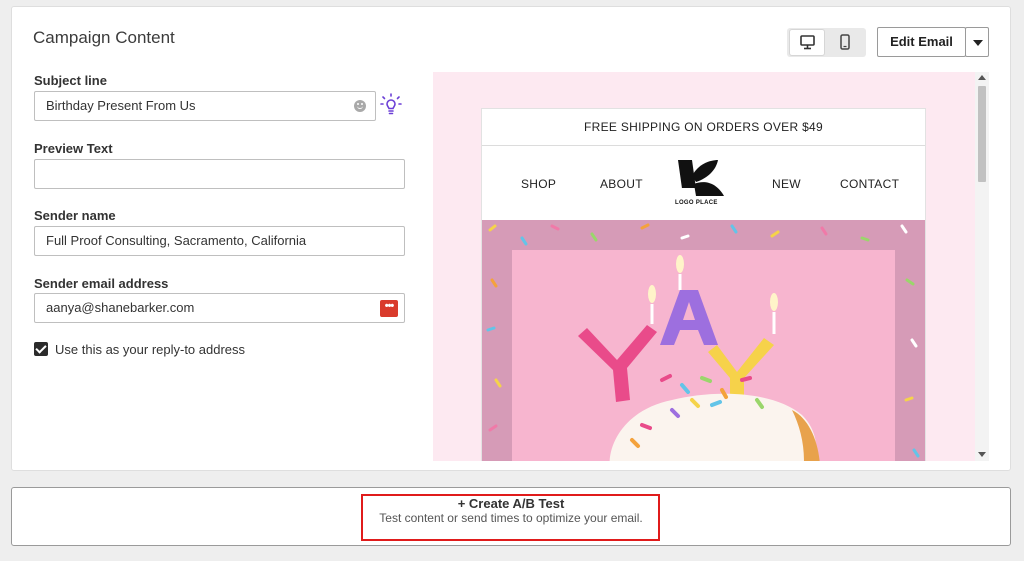 The height and width of the screenshot is (561, 1024). What do you see at coordinates (982, 77) in the screenshot?
I see `scroll-up-icon` at bounding box center [982, 77].